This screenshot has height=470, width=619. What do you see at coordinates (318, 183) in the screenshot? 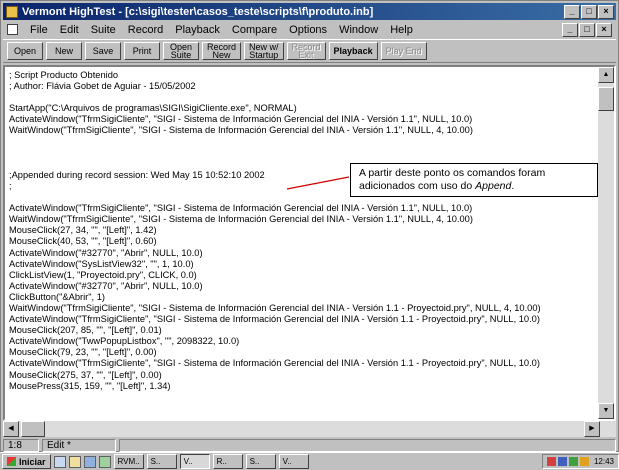
I see `callout-pointer` at bounding box center [318, 183].